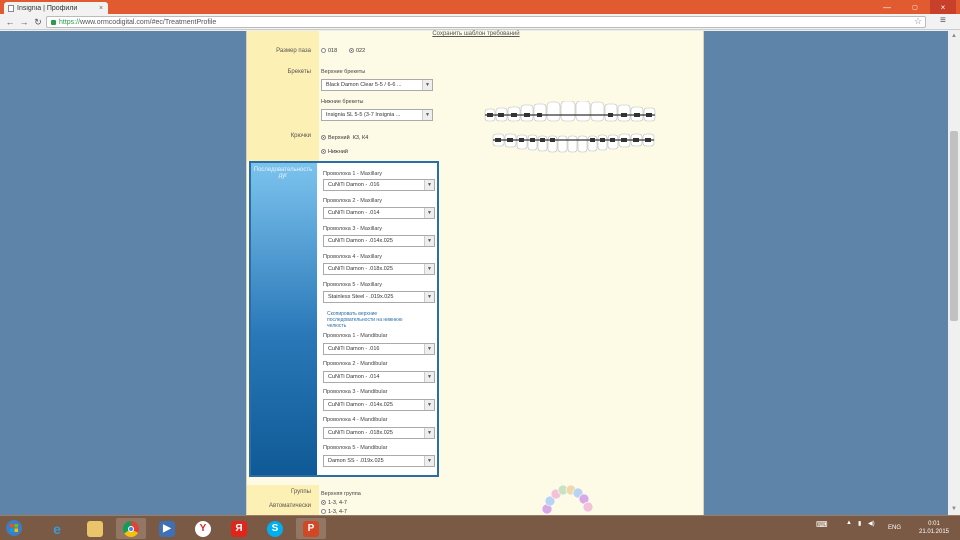 This screenshot has height=540, width=960. I want to click on forward-icon: →, so click(24, 22).